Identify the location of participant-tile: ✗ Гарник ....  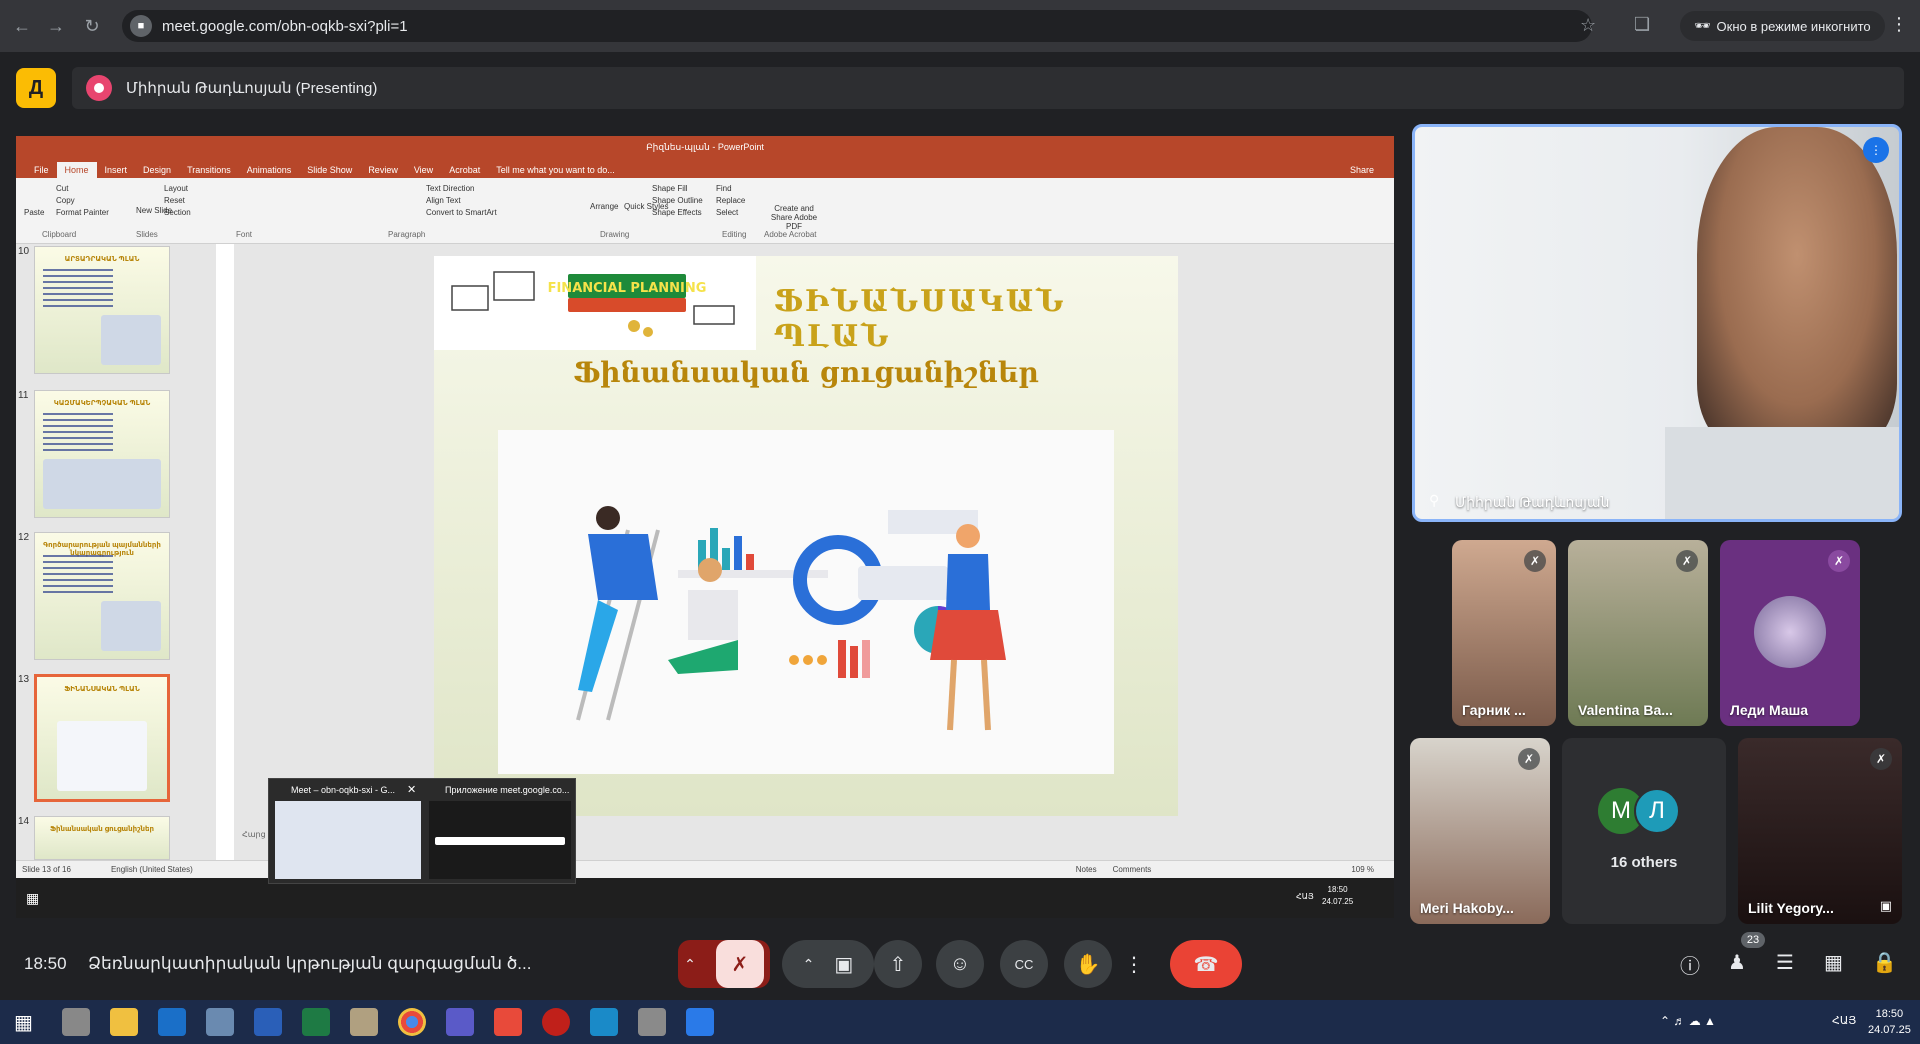
(1504, 633).